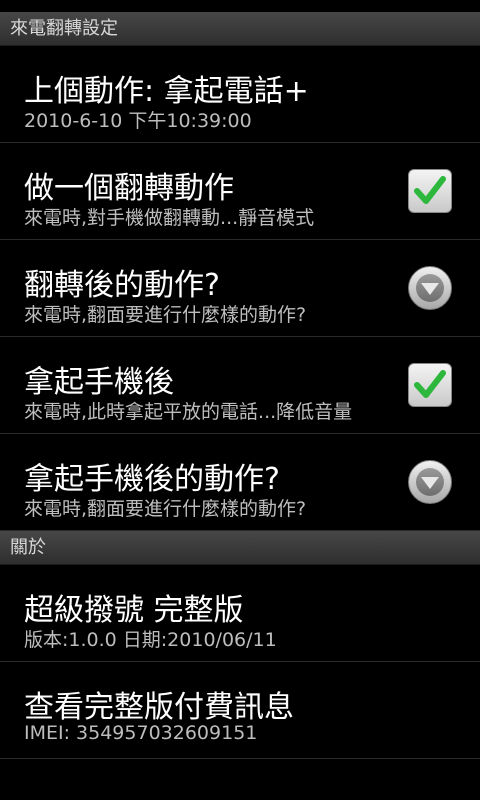  I want to click on pickup-checkbox, so click(430, 385).